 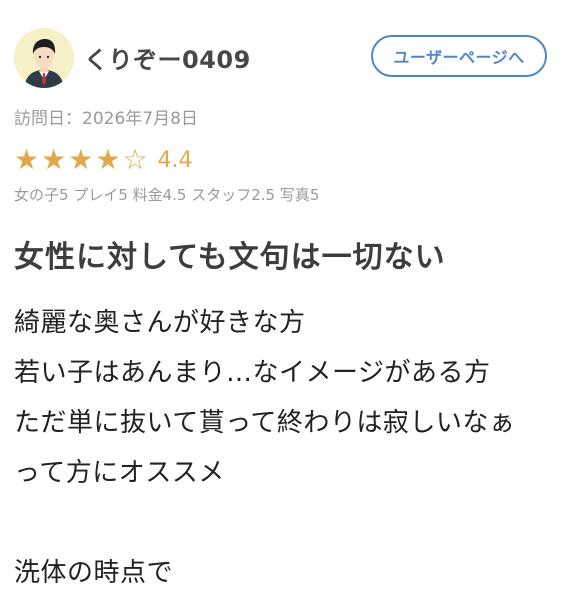 What do you see at coordinates (252, 373) in the screenshot?
I see `review-body-line: 若い子はあんまり…なイメージがある方` at bounding box center [252, 373].